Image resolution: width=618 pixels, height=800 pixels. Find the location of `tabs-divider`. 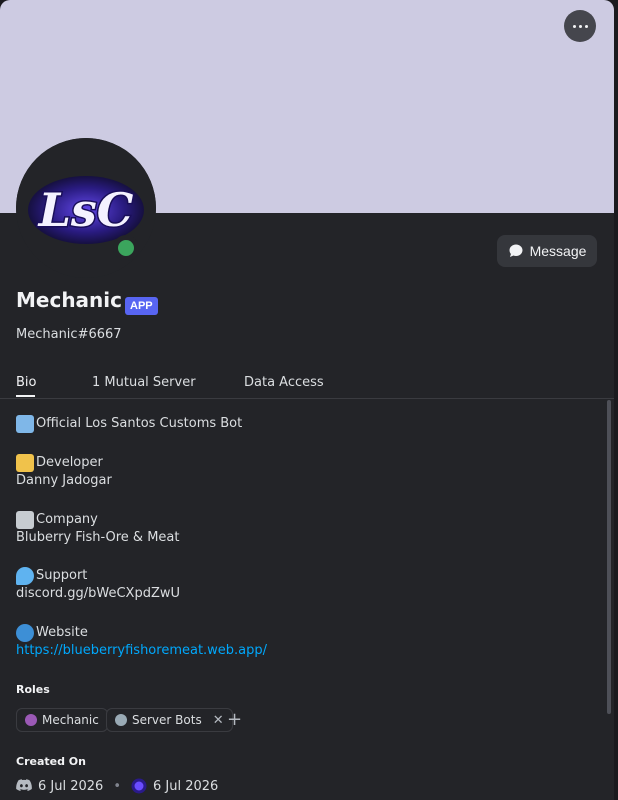

tabs-divider is located at coordinates (307, 398).